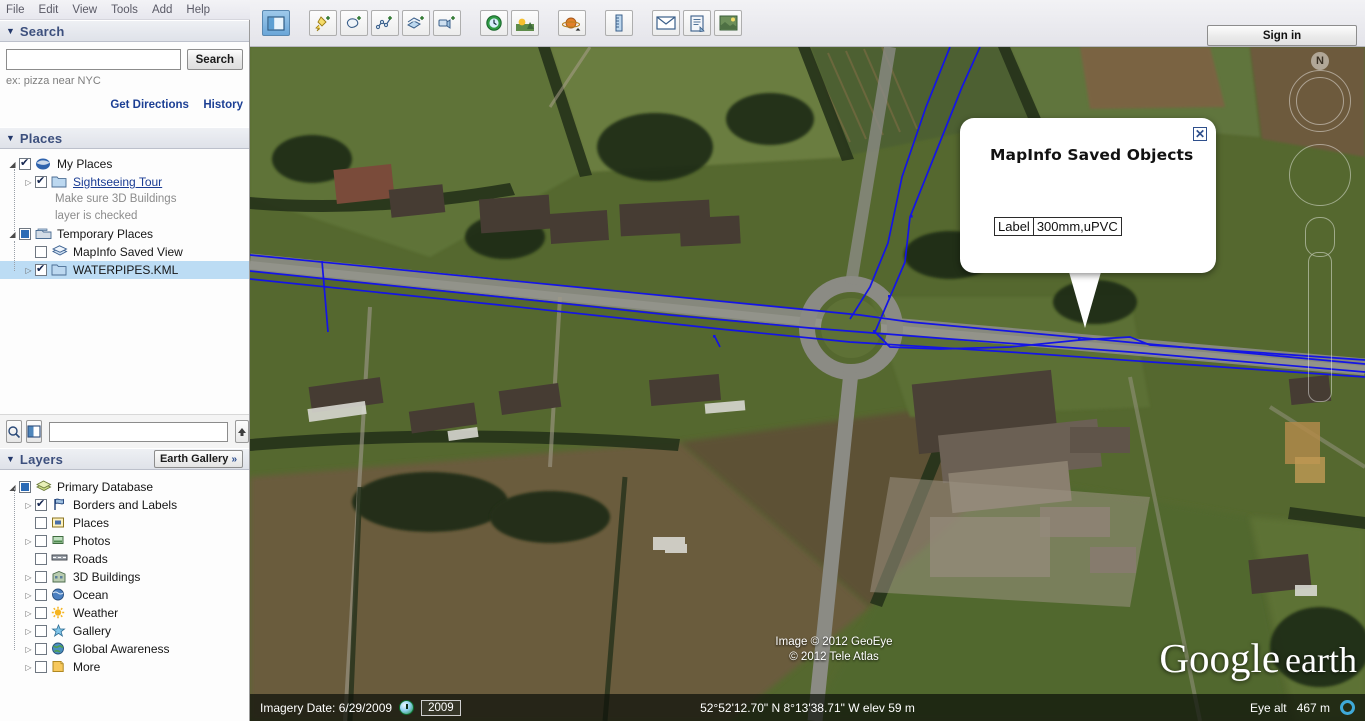 The height and width of the screenshot is (721, 1365). What do you see at coordinates (1320, 101) in the screenshot?
I see `look-joystick-inner` at bounding box center [1320, 101].